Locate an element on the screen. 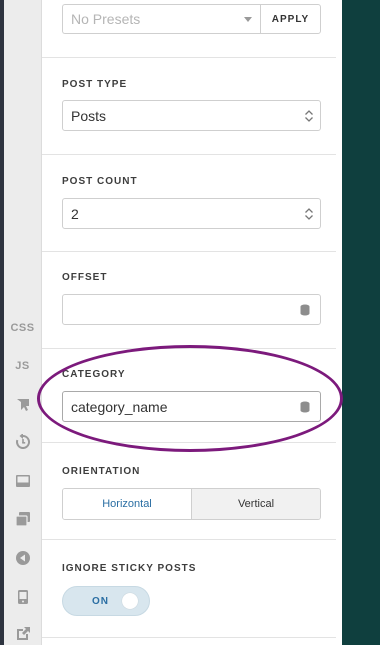 The height and width of the screenshot is (645, 380). history-icon is located at coordinates (22, 441).